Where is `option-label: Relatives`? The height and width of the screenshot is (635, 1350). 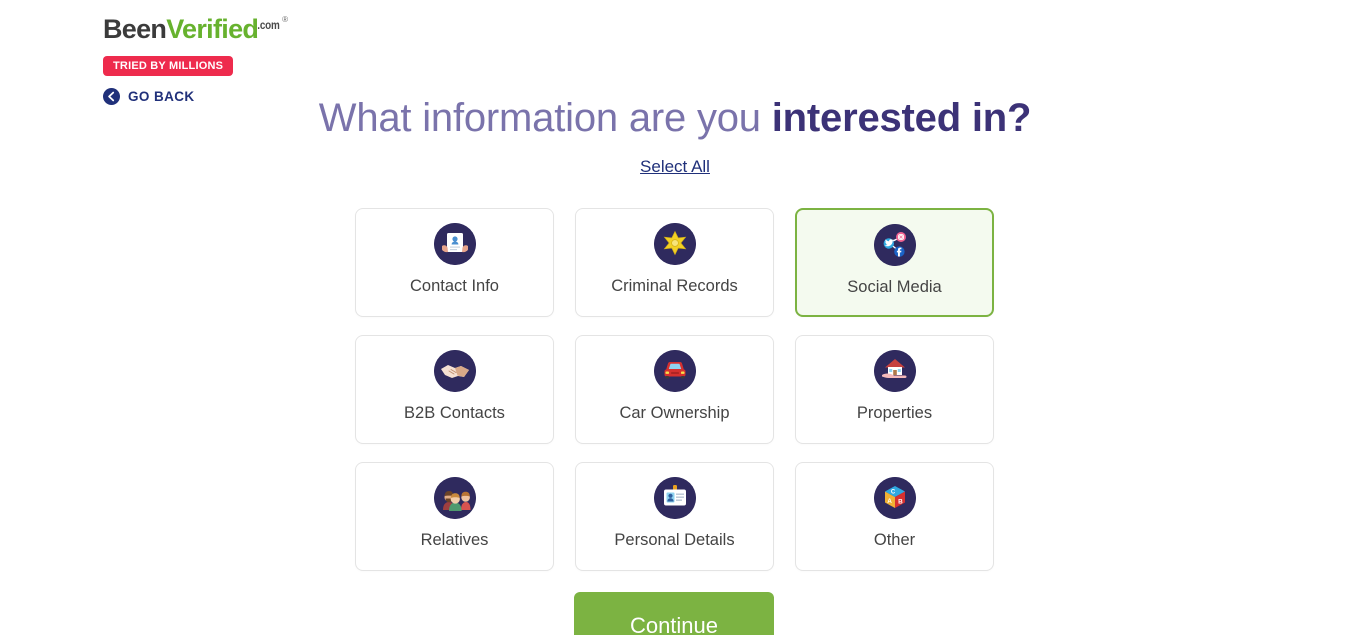
option-label: Relatives is located at coordinates (454, 540).